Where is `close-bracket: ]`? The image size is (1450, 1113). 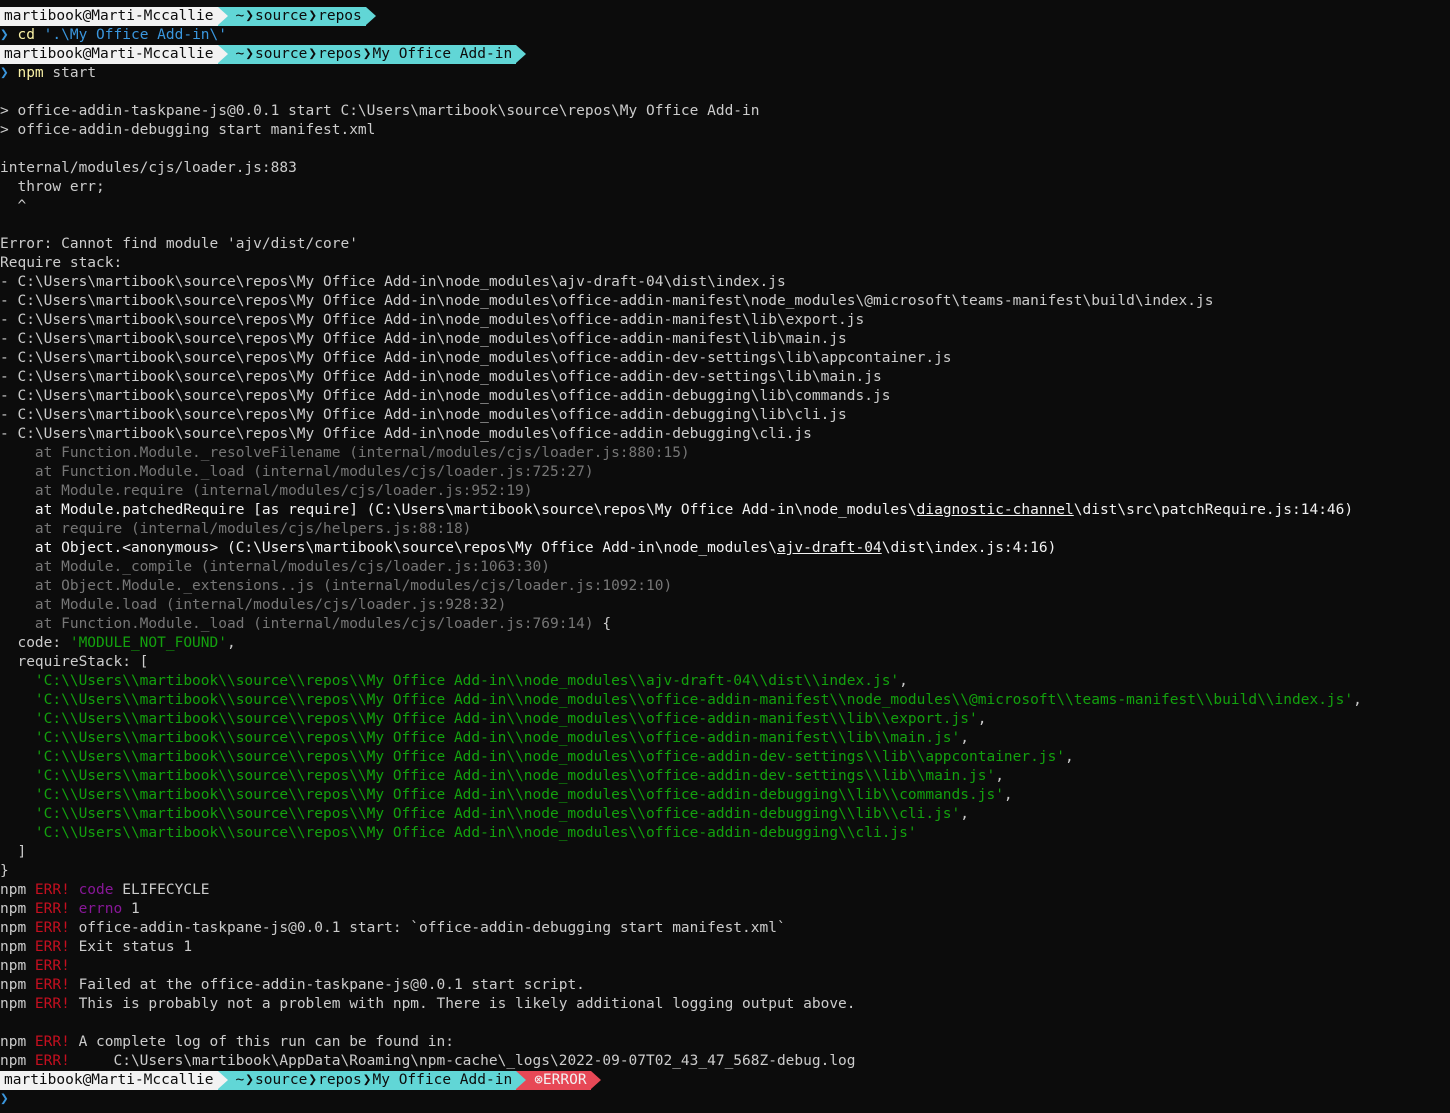
close-bracket: ] is located at coordinates (13, 852).